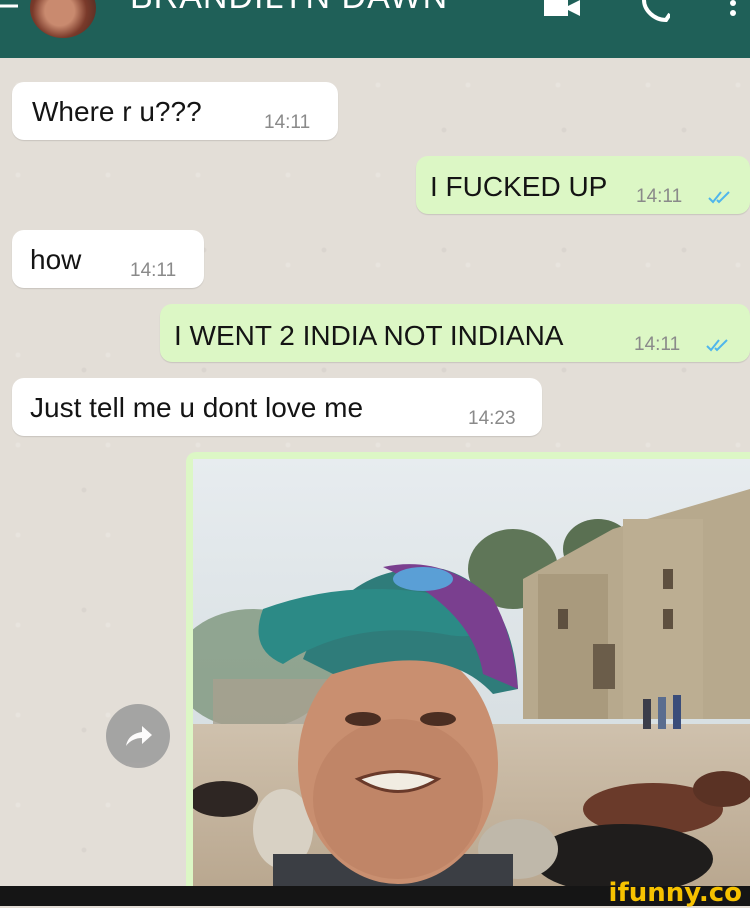 The width and height of the screenshot is (750, 908). I want to click on message-bubble-outgoing: I FUCKED UP 14:11, so click(583, 185).